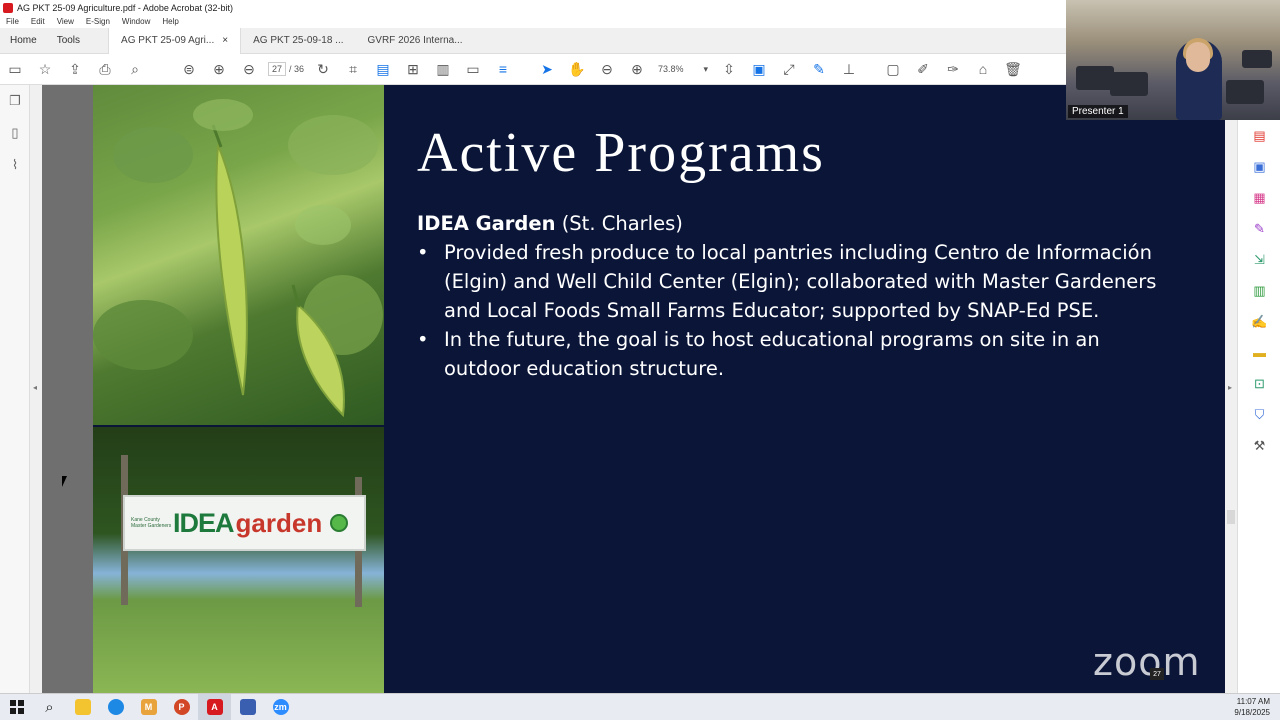 This screenshot has height=720, width=1280. What do you see at coordinates (443, 69) in the screenshot?
I see `two-page-view-icon: ▥` at bounding box center [443, 69].